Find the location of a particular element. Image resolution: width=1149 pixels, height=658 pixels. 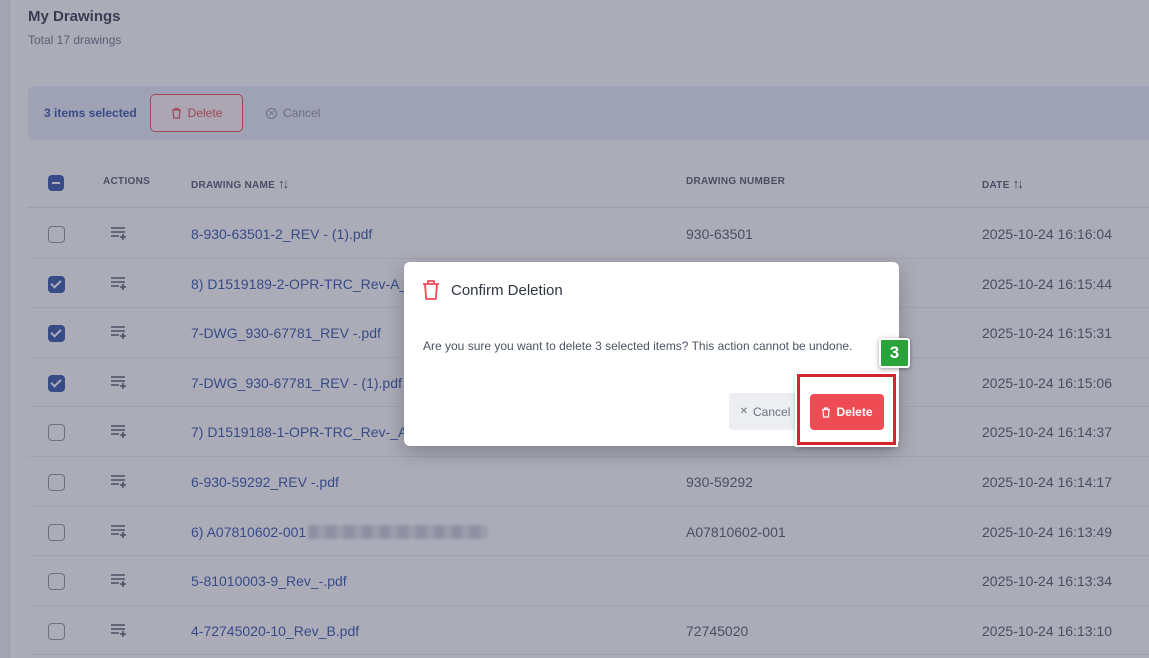

close-icon: ✕ is located at coordinates (744, 411).